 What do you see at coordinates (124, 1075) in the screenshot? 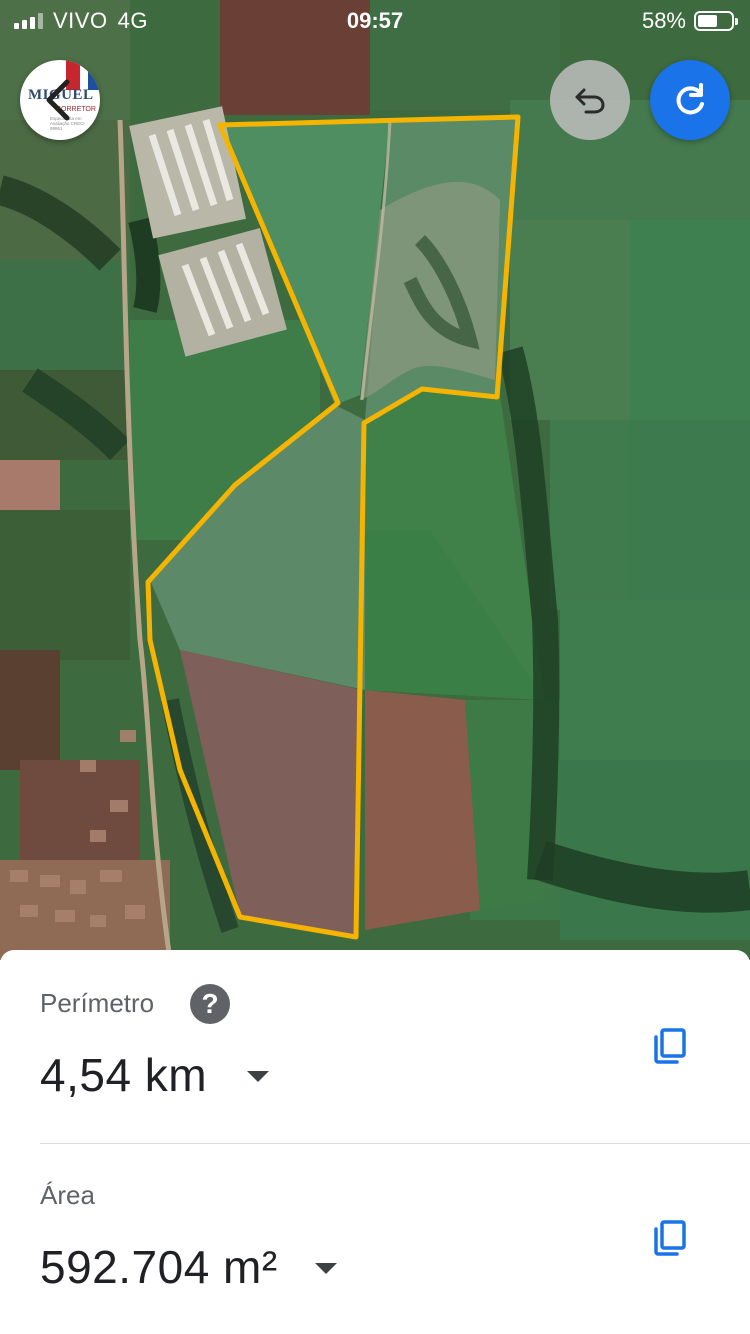
I see `perimeter-value: 4,54 km` at bounding box center [124, 1075].